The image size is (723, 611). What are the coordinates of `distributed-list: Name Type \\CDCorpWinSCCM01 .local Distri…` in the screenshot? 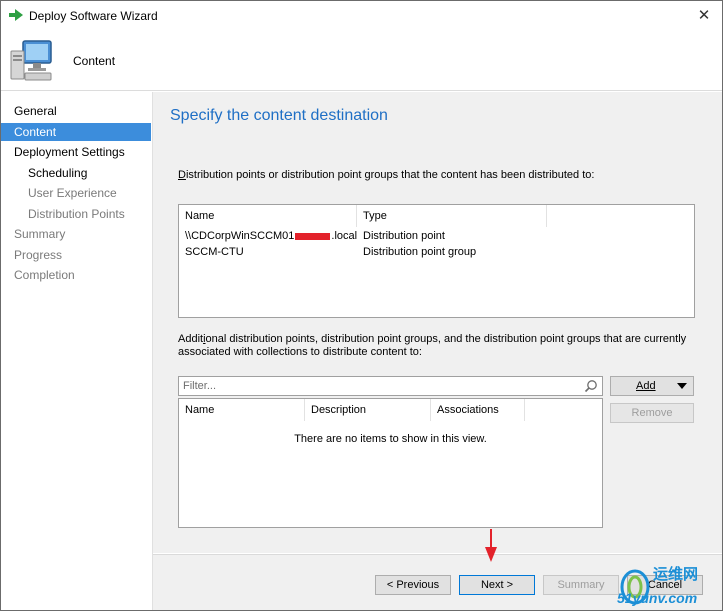 It's located at (436, 261).